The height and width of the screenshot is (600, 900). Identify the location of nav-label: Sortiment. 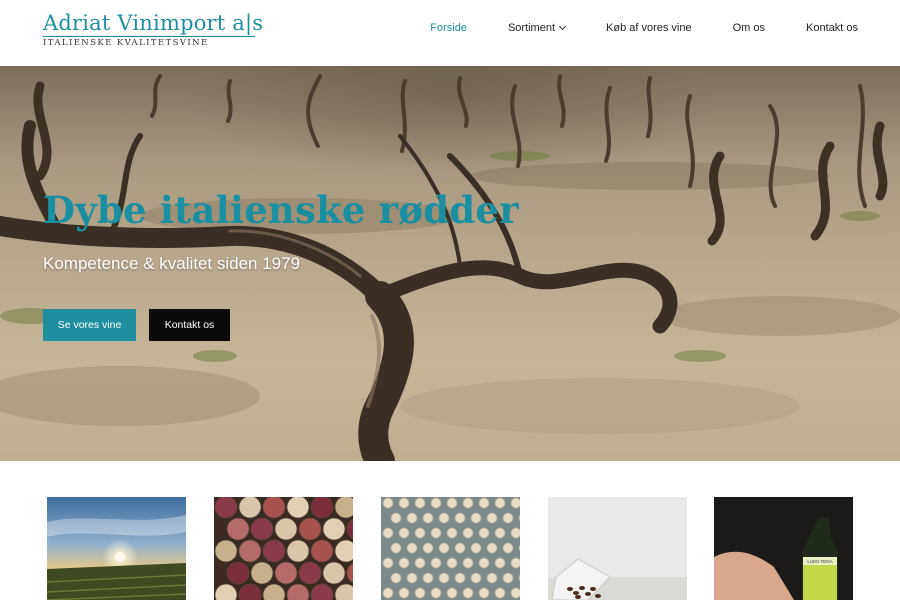
(531, 28).